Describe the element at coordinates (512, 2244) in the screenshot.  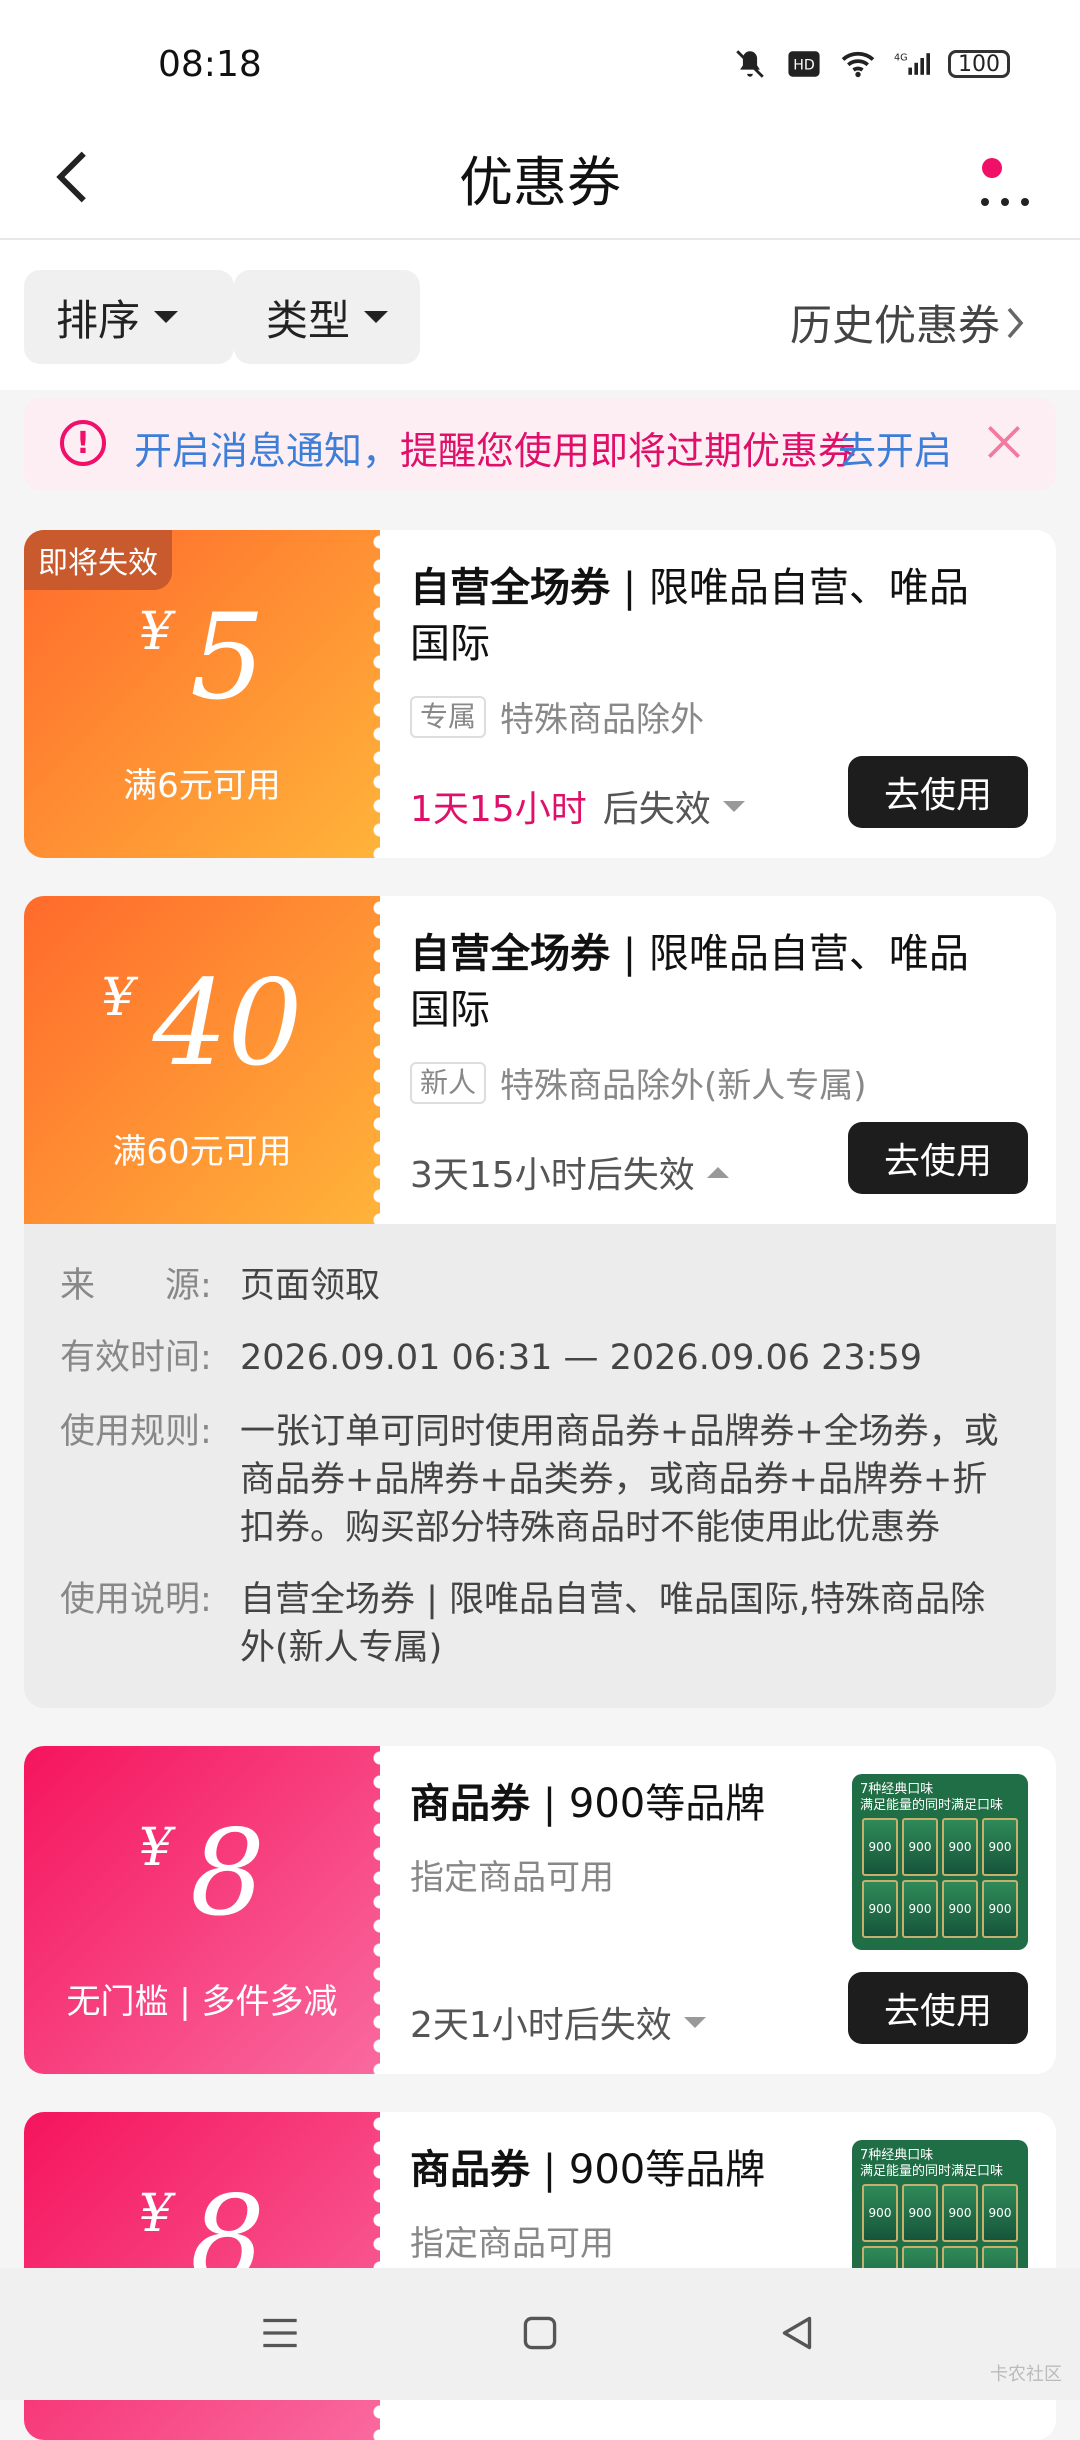
I see `coupon-desc: 指定商品可用` at that location.